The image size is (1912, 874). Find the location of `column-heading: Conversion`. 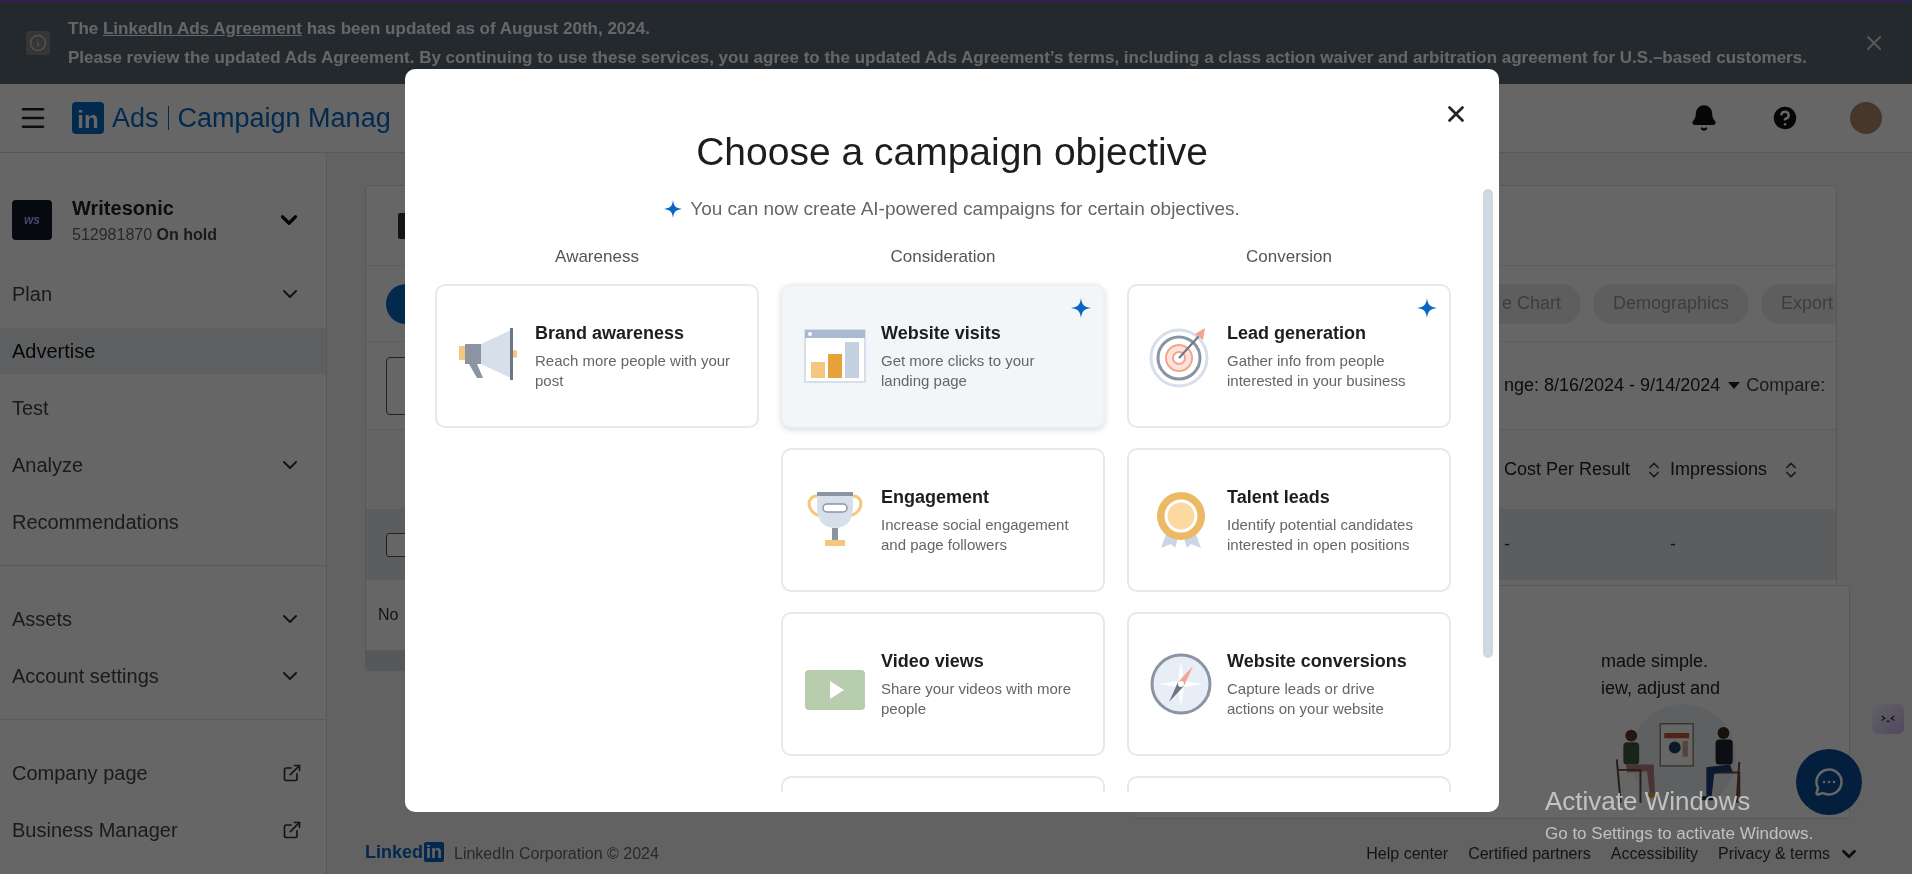

column-heading: Conversion is located at coordinates (1289, 254).